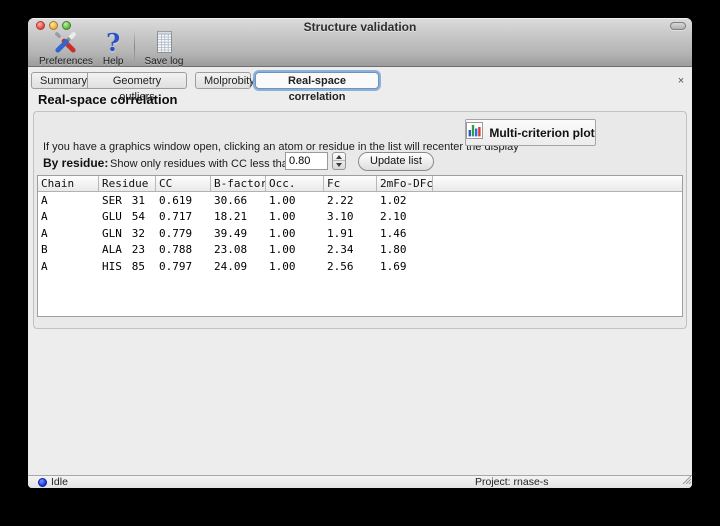  Describe the element at coordinates (360, 250) in the screenshot. I see `table-row: B ALA 23 0.788 23.08 1.00 2.34 1.80` at that location.